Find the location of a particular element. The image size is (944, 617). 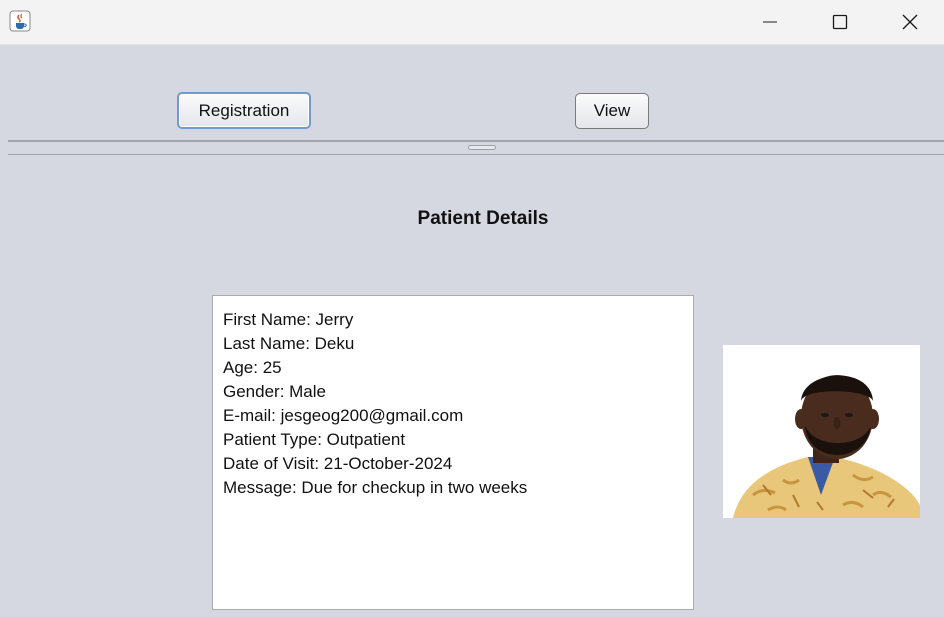

java-cup-icon is located at coordinates (20, 21).